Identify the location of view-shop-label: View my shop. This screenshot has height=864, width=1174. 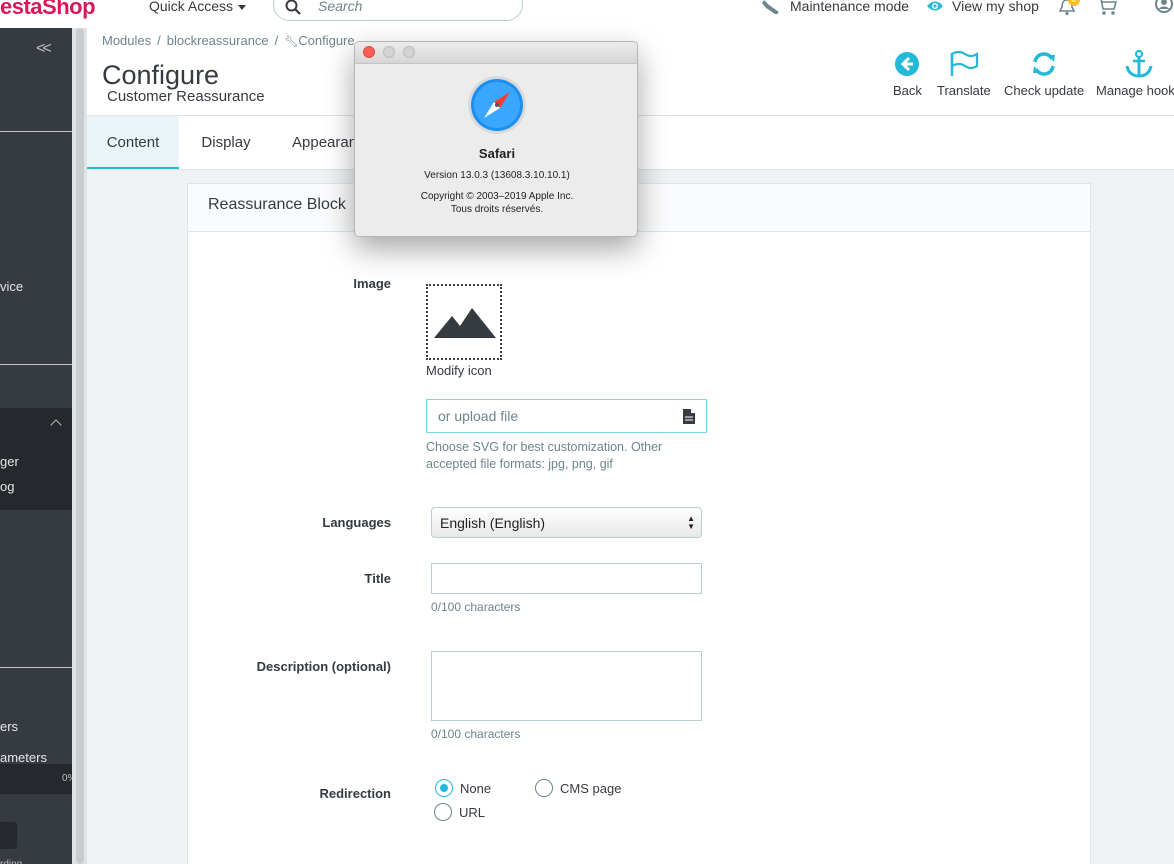
(995, 7).